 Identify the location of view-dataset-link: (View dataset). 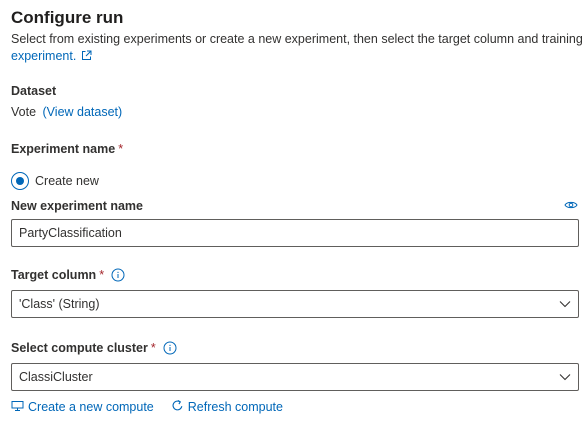
(83, 112).